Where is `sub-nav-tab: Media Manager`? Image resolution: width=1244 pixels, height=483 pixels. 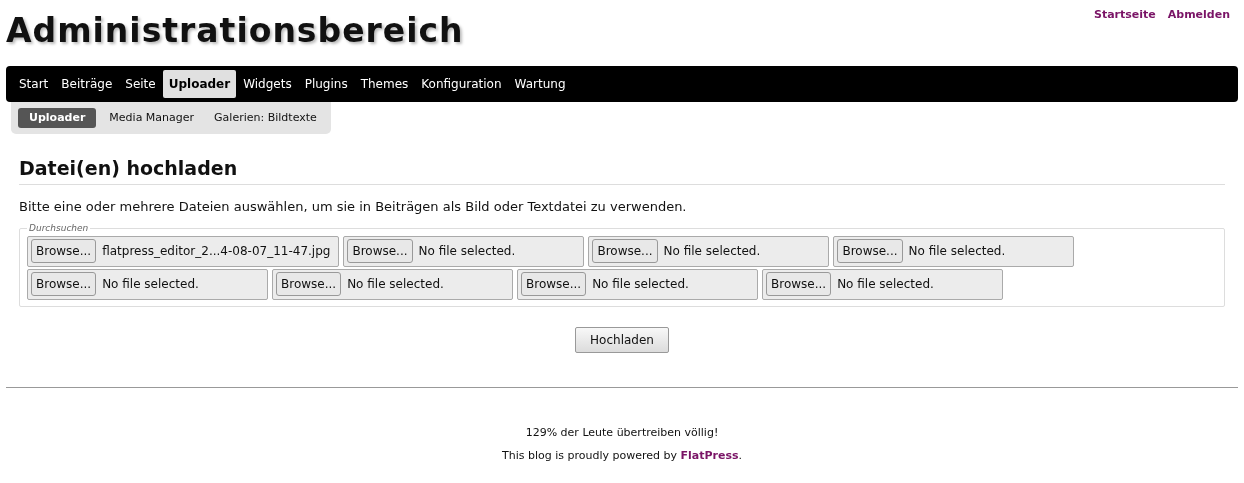
sub-nav-tab: Media Manager is located at coordinates (152, 117).